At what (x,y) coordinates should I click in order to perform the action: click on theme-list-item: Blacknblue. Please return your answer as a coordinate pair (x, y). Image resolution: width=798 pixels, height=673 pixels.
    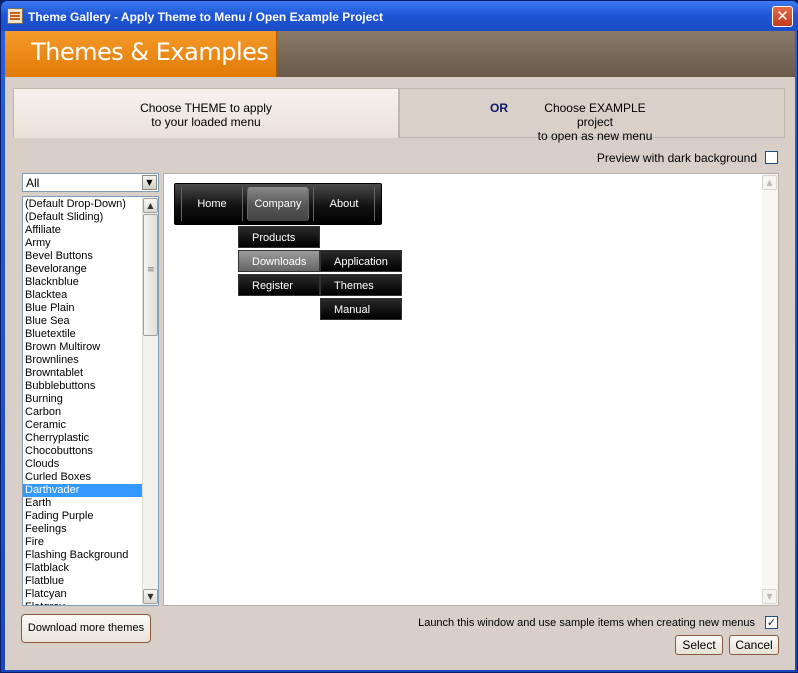
    Looking at the image, I should click on (83, 282).